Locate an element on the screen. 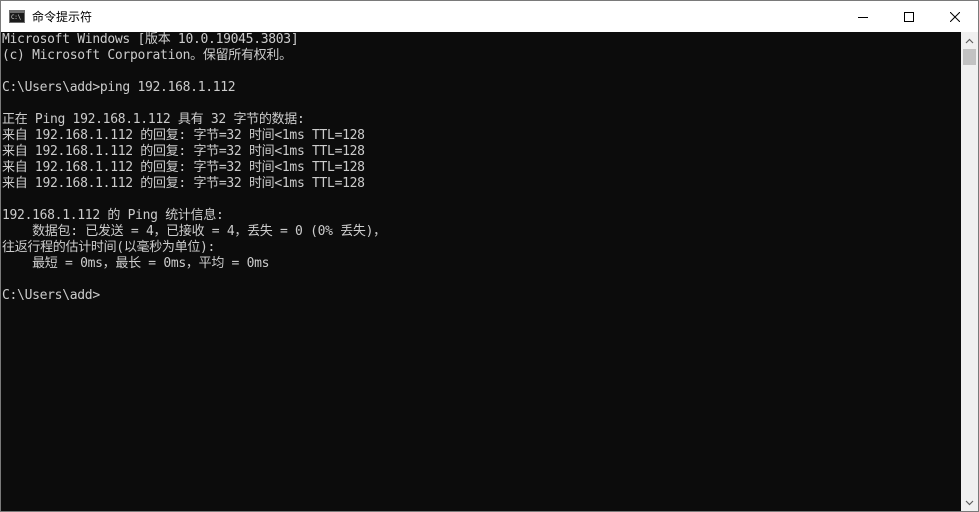 This screenshot has height=512, width=979. cmd-app-icon: C:\ is located at coordinates (17, 16).